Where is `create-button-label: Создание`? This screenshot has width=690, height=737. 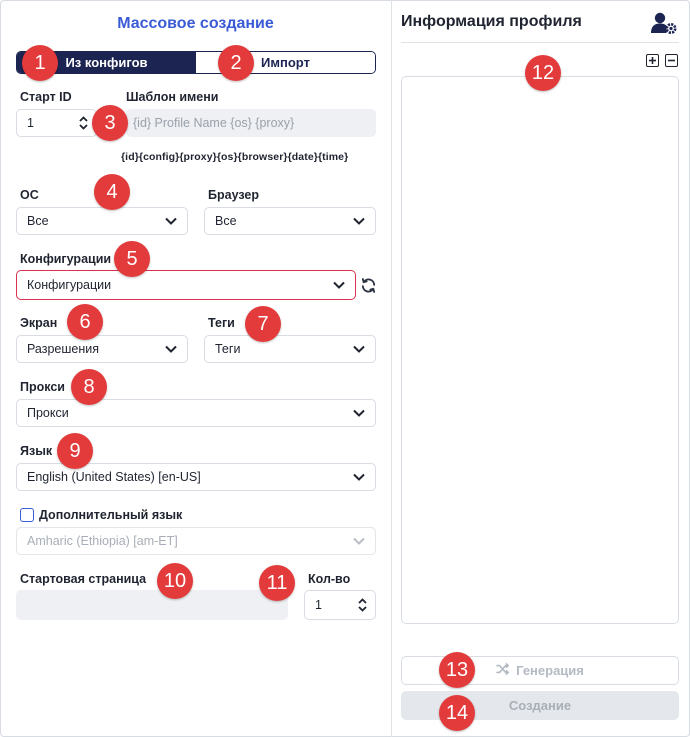 create-button-label: Создание is located at coordinates (540, 705).